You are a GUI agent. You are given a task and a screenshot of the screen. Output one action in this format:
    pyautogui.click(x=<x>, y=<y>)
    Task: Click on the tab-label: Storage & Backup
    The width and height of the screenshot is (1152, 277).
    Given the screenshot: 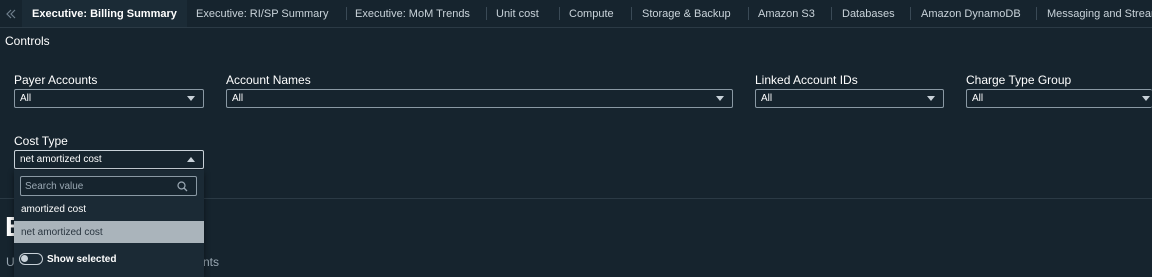 What is the action you would take?
    pyautogui.click(x=686, y=14)
    